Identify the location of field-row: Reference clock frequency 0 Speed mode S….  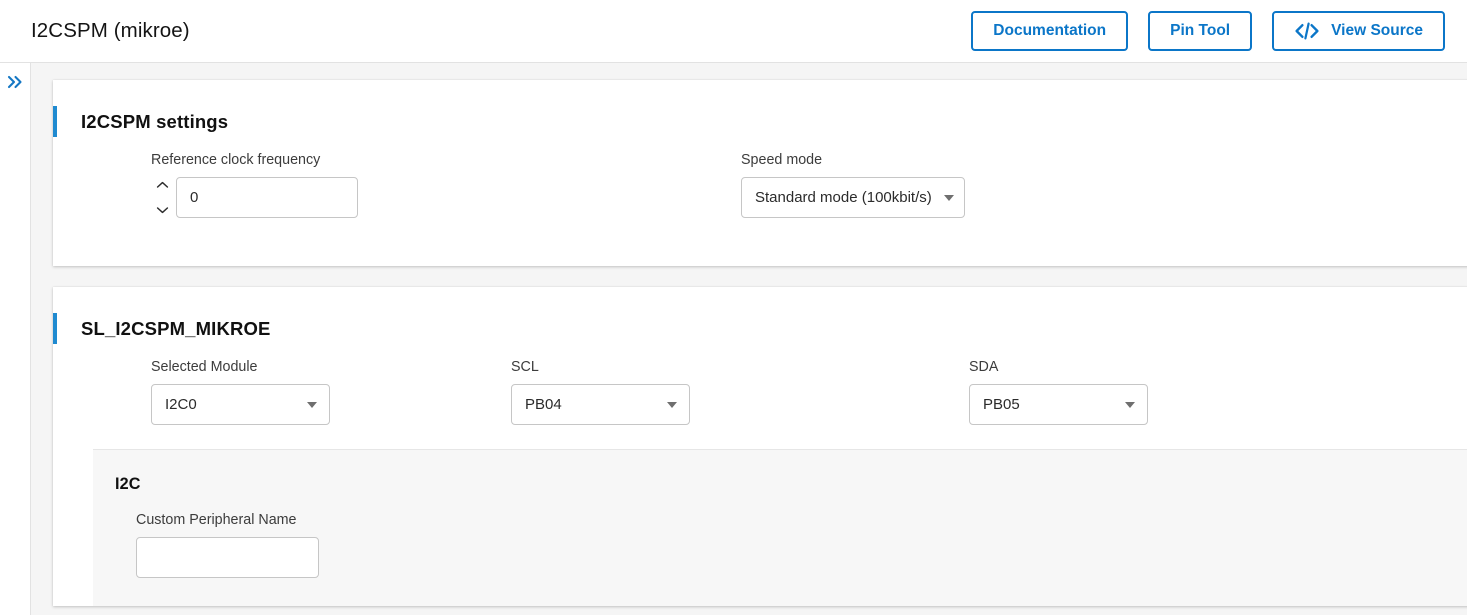
(760, 185).